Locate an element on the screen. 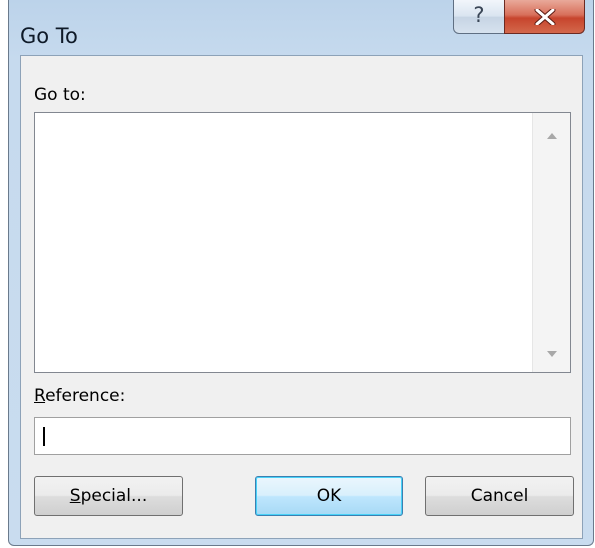 The image size is (595, 548). ok-button: OK is located at coordinates (329, 496).